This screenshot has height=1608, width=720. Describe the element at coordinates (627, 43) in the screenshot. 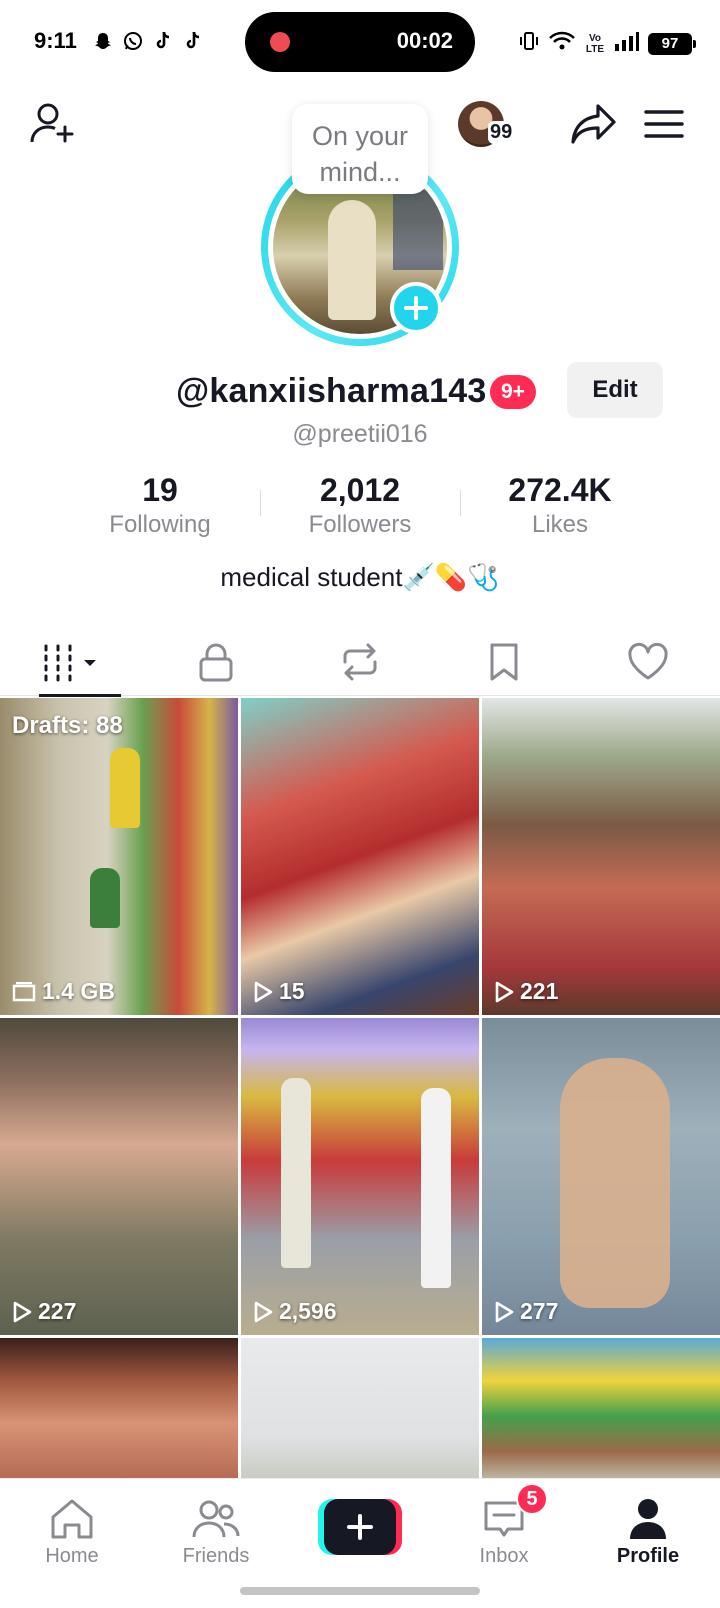

I see `signal-icon` at that location.